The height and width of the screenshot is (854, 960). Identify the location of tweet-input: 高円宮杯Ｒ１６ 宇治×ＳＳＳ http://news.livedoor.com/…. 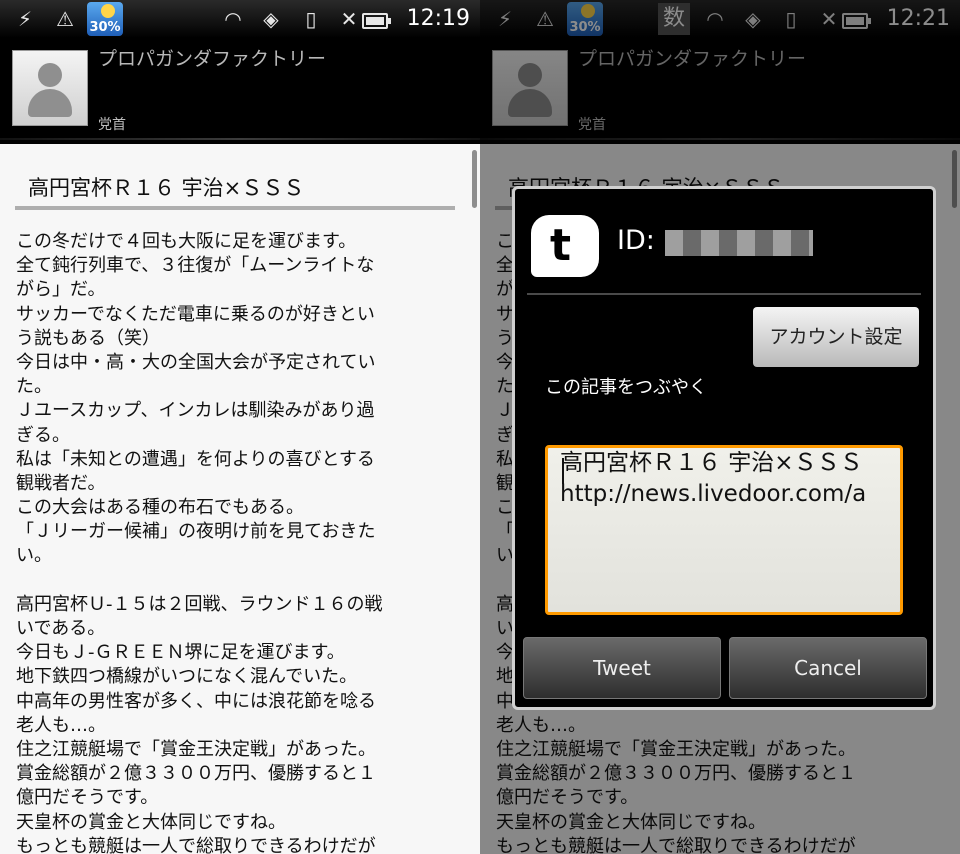
(724, 530).